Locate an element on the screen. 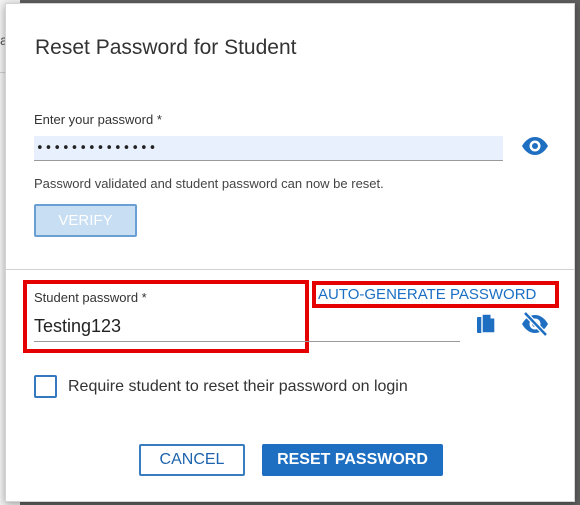 The height and width of the screenshot is (505, 580). require-reset-checkbox is located at coordinates (45, 386).